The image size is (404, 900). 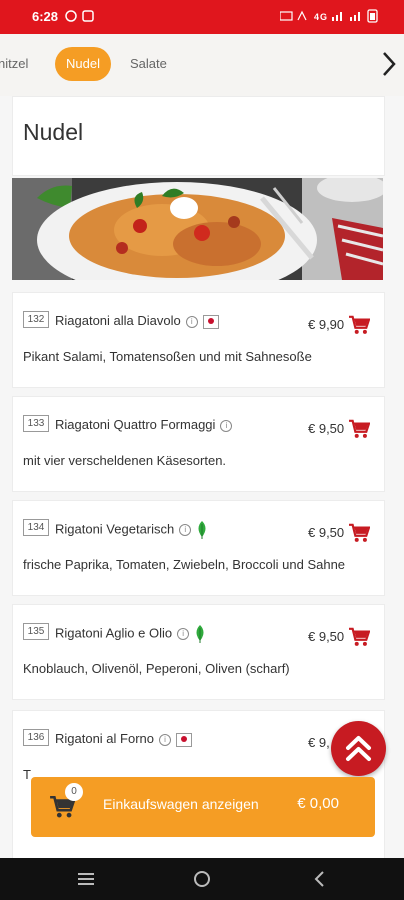 I want to click on app-notification-icons, so click(x=79, y=16).